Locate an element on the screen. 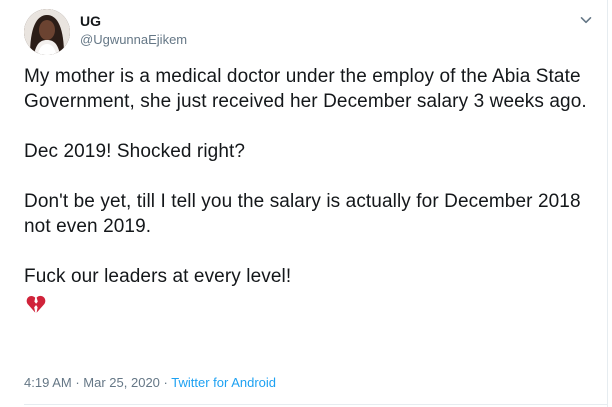 This screenshot has width=612, height=407. divider is located at coordinates (315, 404).